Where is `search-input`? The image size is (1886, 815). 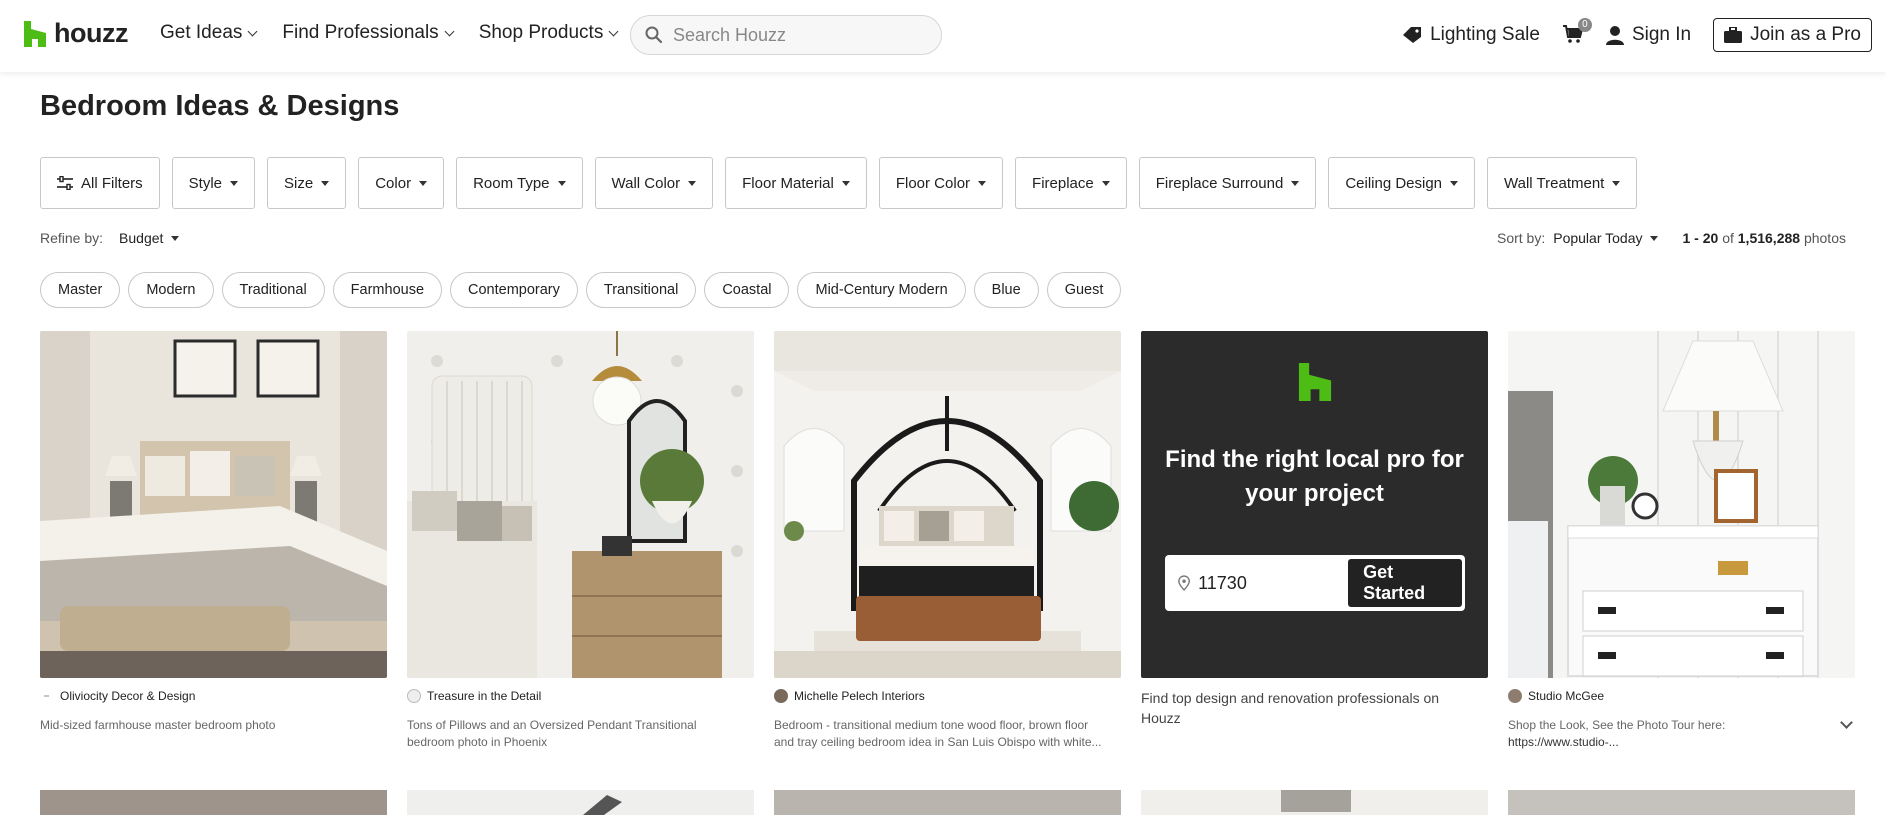 search-input is located at coordinates (803, 35).